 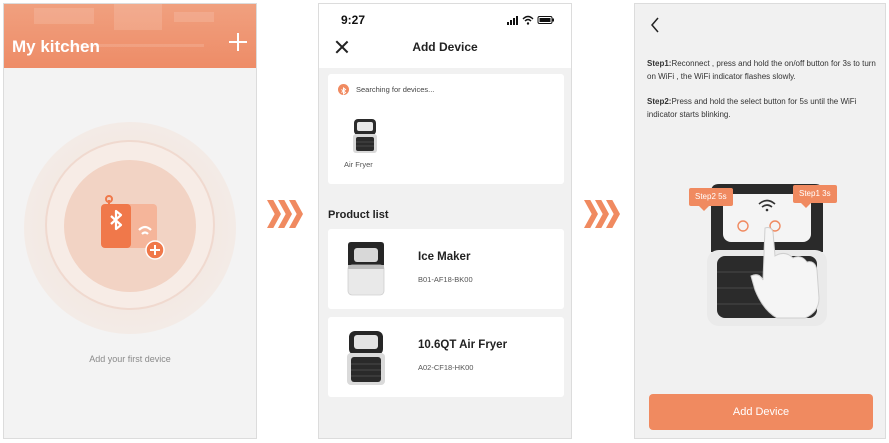 What do you see at coordinates (130, 36) in the screenshot?
I see `kitchen-header: My kitchen` at bounding box center [130, 36].